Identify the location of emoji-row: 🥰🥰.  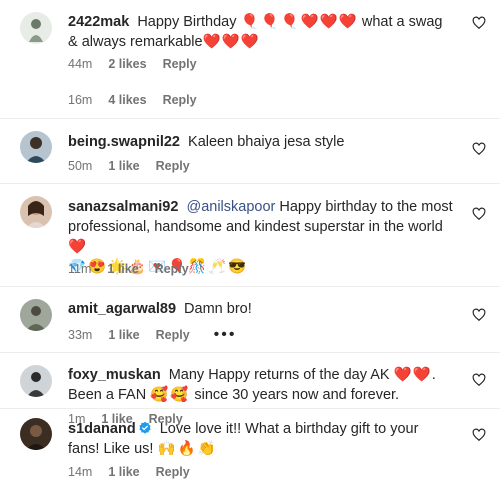
(170, 395).